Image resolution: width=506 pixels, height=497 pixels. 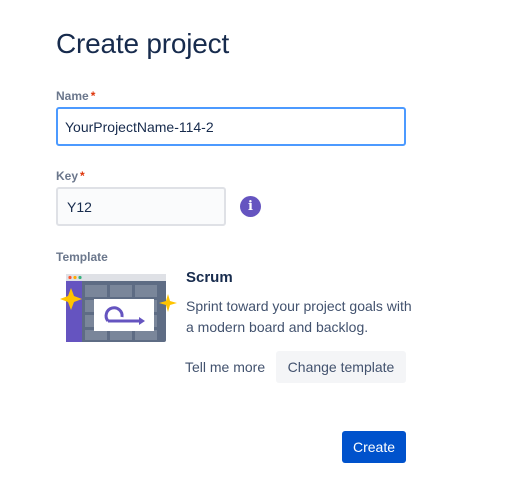 I want to click on window-dot-yellow, so click(x=75, y=277).